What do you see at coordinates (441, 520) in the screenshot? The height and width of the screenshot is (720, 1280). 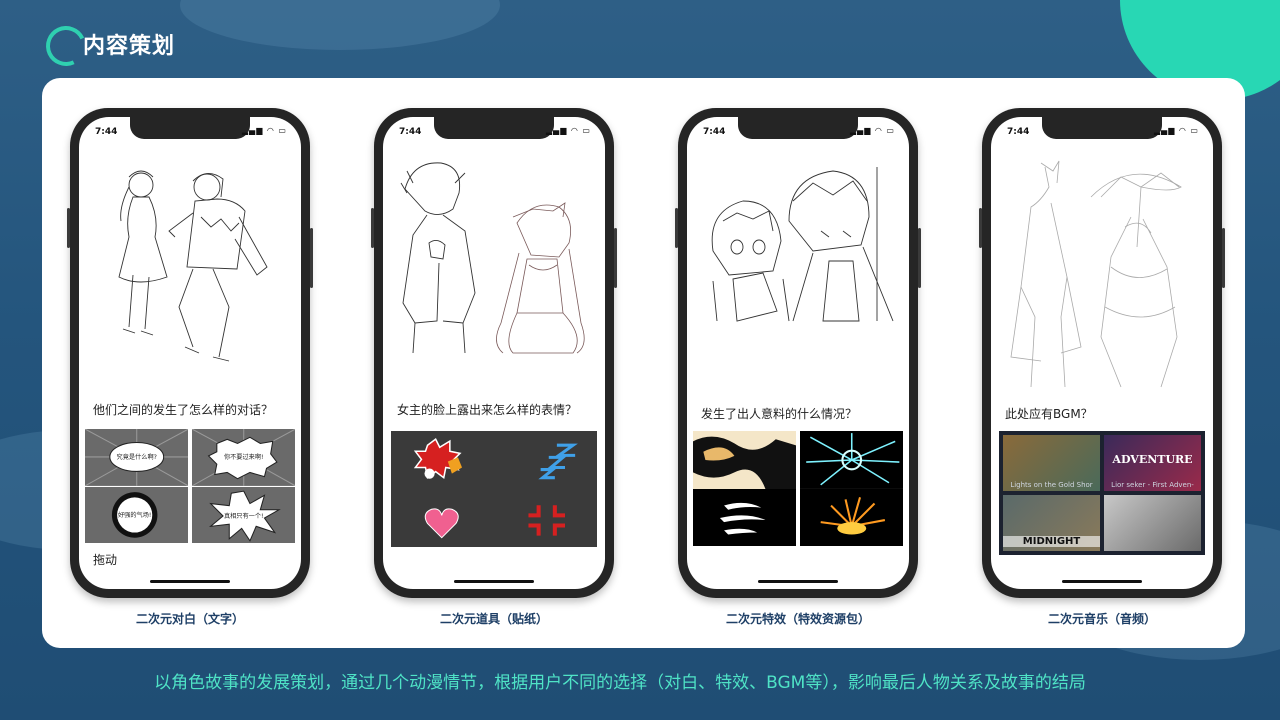 I see `heart-sticker-icon` at bounding box center [441, 520].